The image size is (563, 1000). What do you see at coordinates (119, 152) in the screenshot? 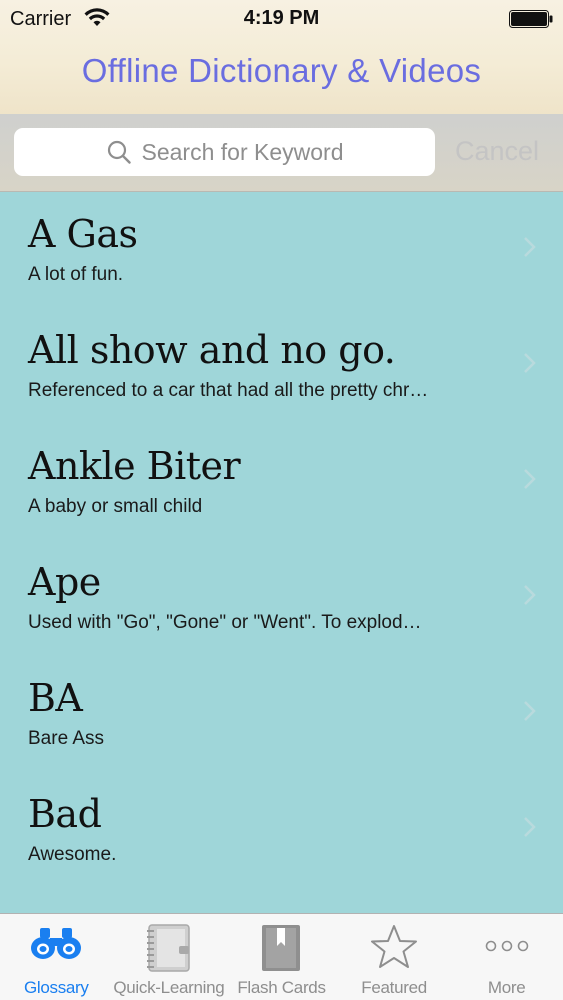
I see `search-icon` at bounding box center [119, 152].